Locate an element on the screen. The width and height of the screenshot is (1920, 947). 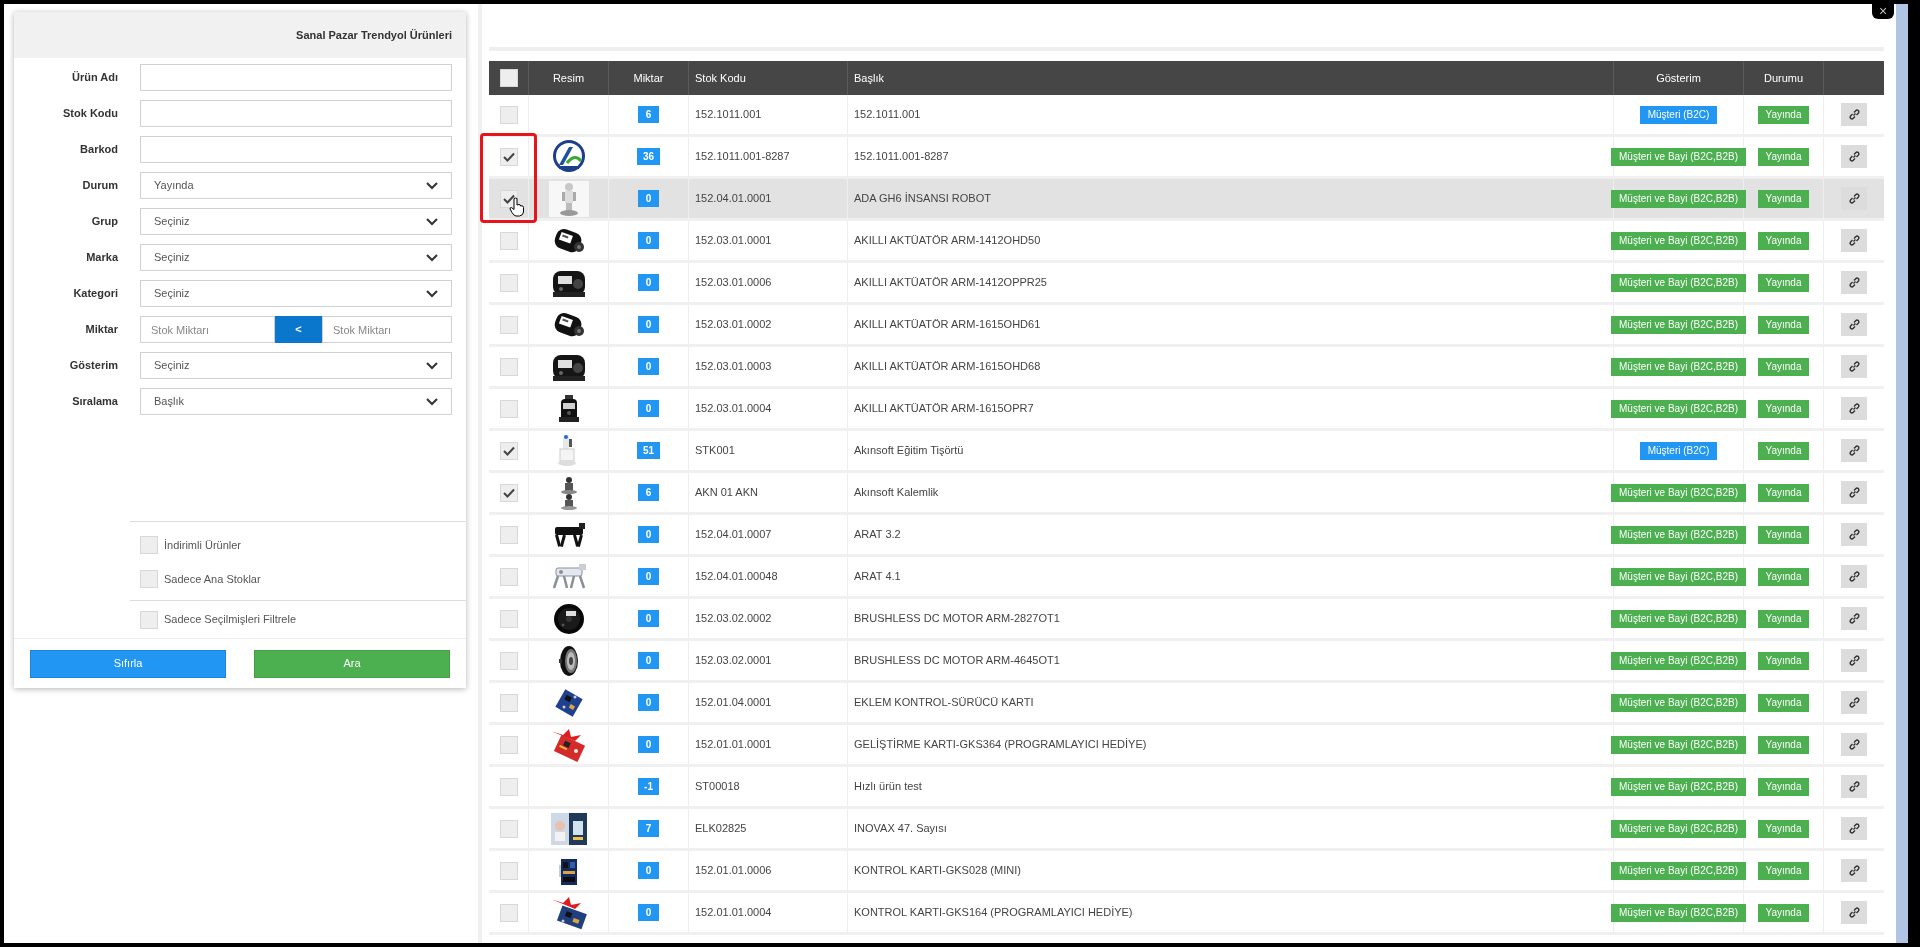
product-title: INOVAX 47. Sayısı is located at coordinates (900, 829).